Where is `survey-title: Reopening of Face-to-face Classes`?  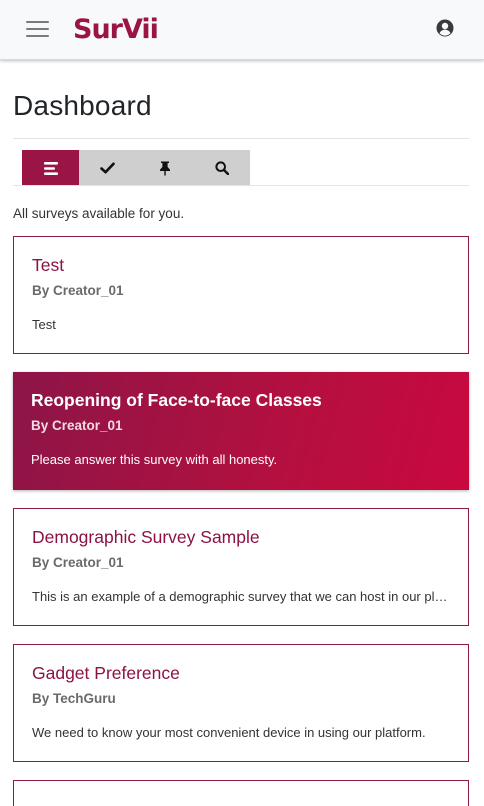 survey-title: Reopening of Face-to-face Classes is located at coordinates (176, 400).